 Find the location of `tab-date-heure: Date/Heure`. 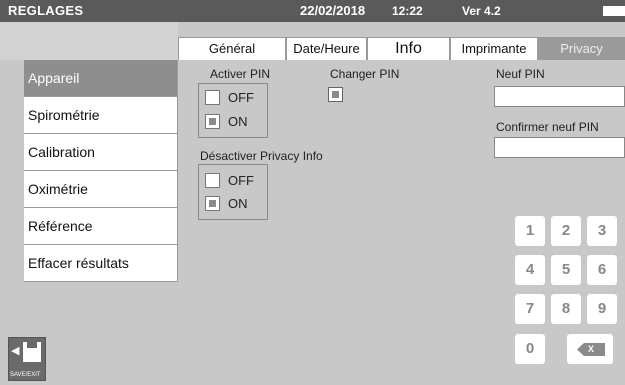

tab-date-heure: Date/Heure is located at coordinates (326, 48).